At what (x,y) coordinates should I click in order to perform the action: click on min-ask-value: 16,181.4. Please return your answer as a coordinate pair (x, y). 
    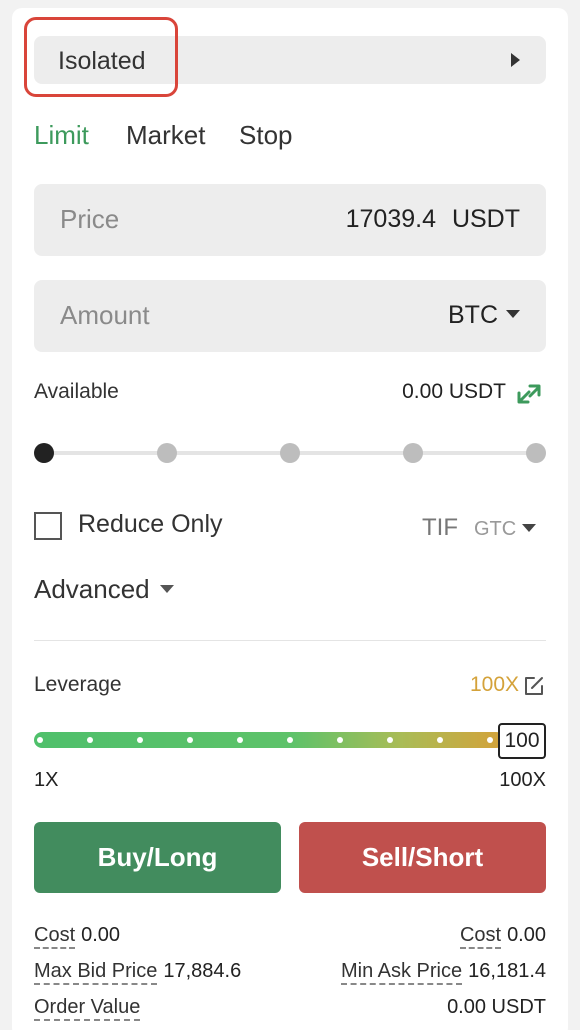
    Looking at the image, I should click on (507, 971).